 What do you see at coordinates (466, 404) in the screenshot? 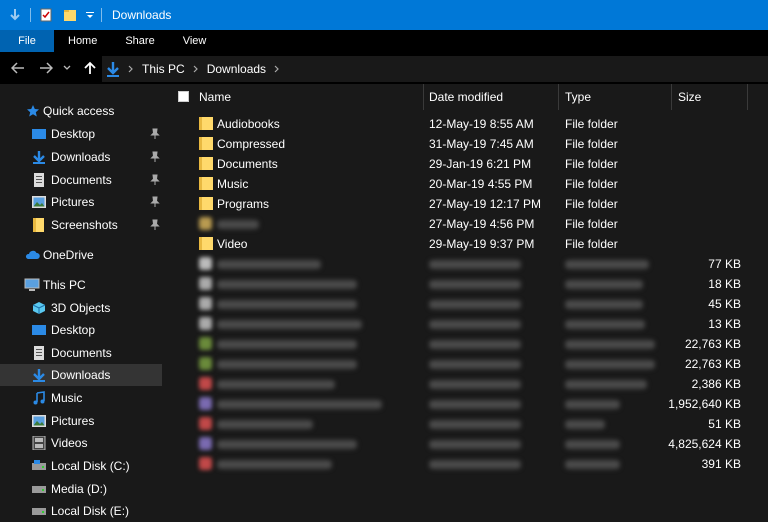
I see `table-row: 1,952,640 KB` at bounding box center [466, 404].